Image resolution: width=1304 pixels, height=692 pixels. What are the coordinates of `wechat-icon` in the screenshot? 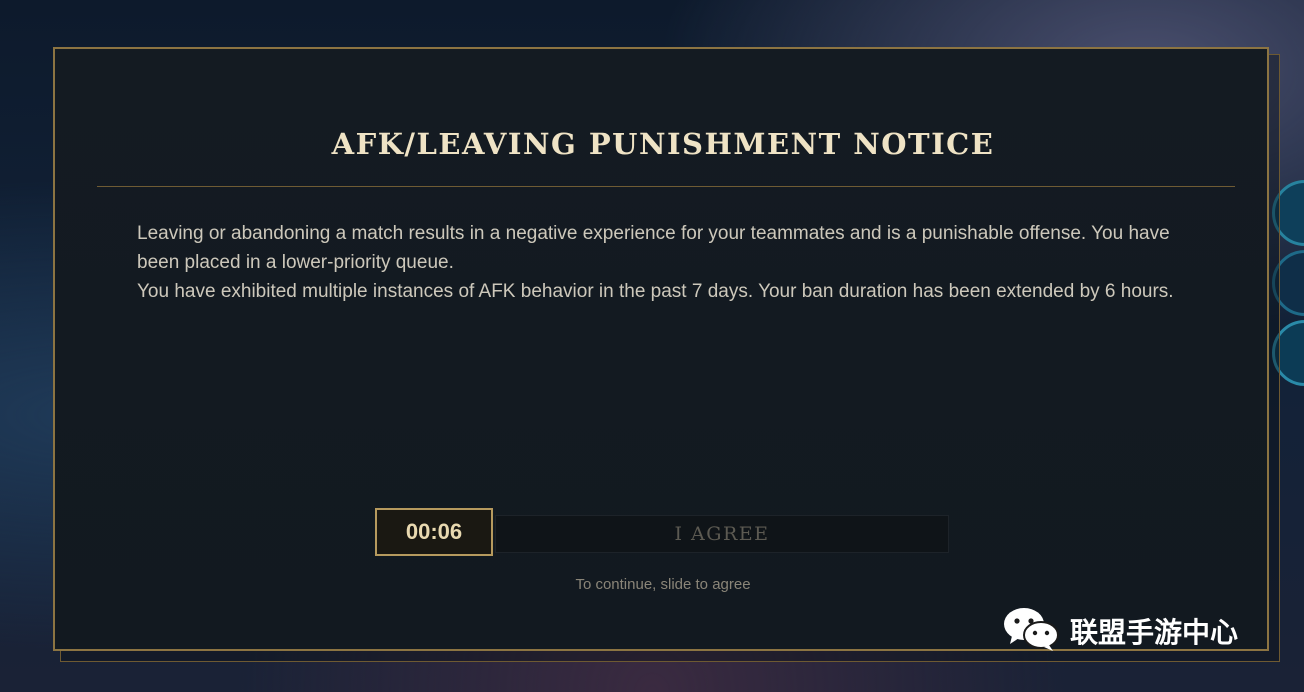 It's located at (1031, 631).